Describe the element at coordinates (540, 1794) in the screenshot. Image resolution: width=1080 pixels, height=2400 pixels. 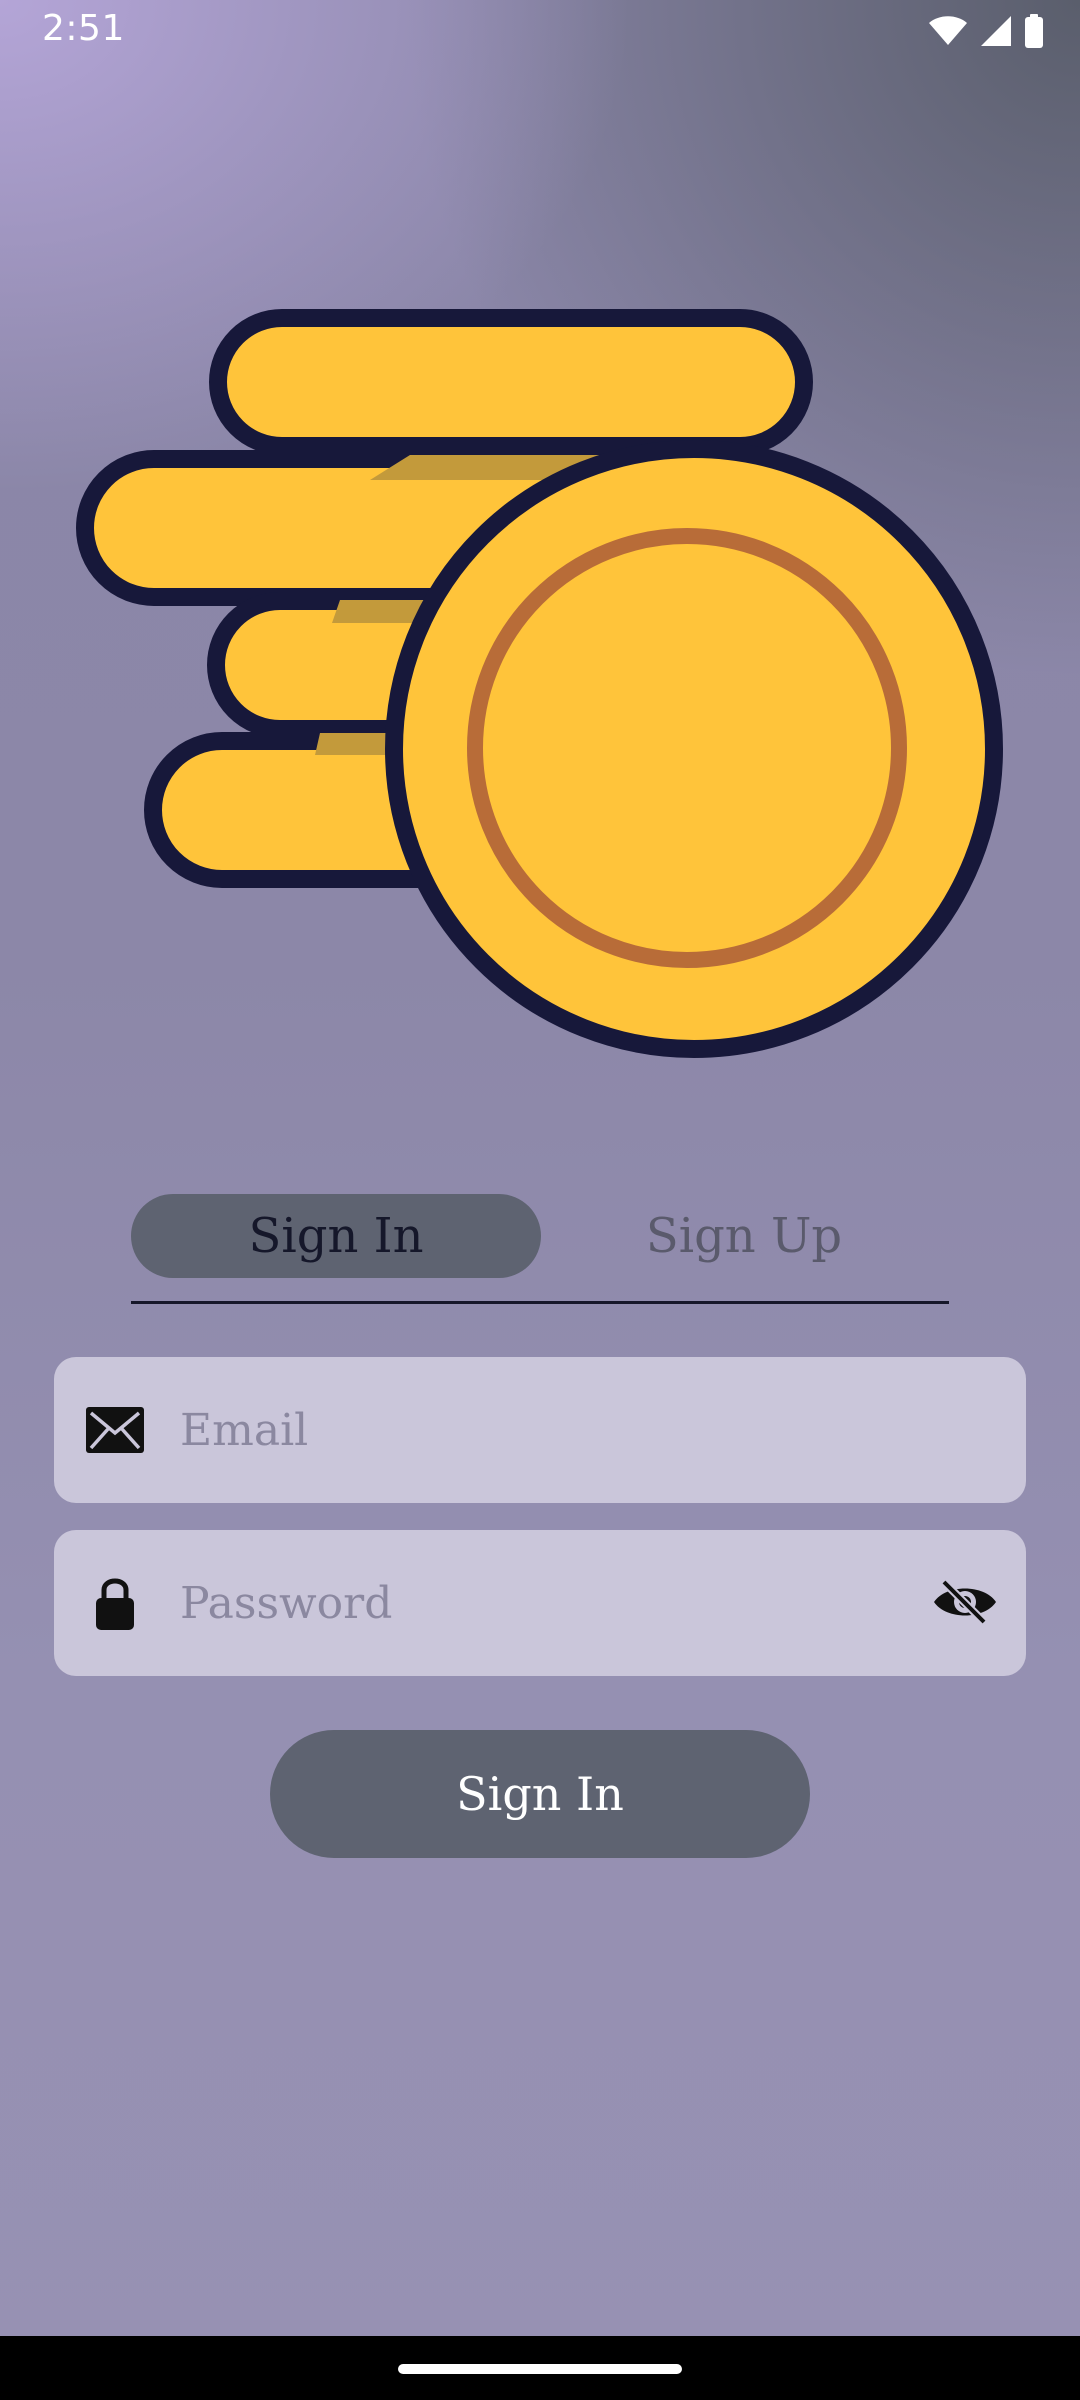
I see `sign-in-button: Sign In` at that location.